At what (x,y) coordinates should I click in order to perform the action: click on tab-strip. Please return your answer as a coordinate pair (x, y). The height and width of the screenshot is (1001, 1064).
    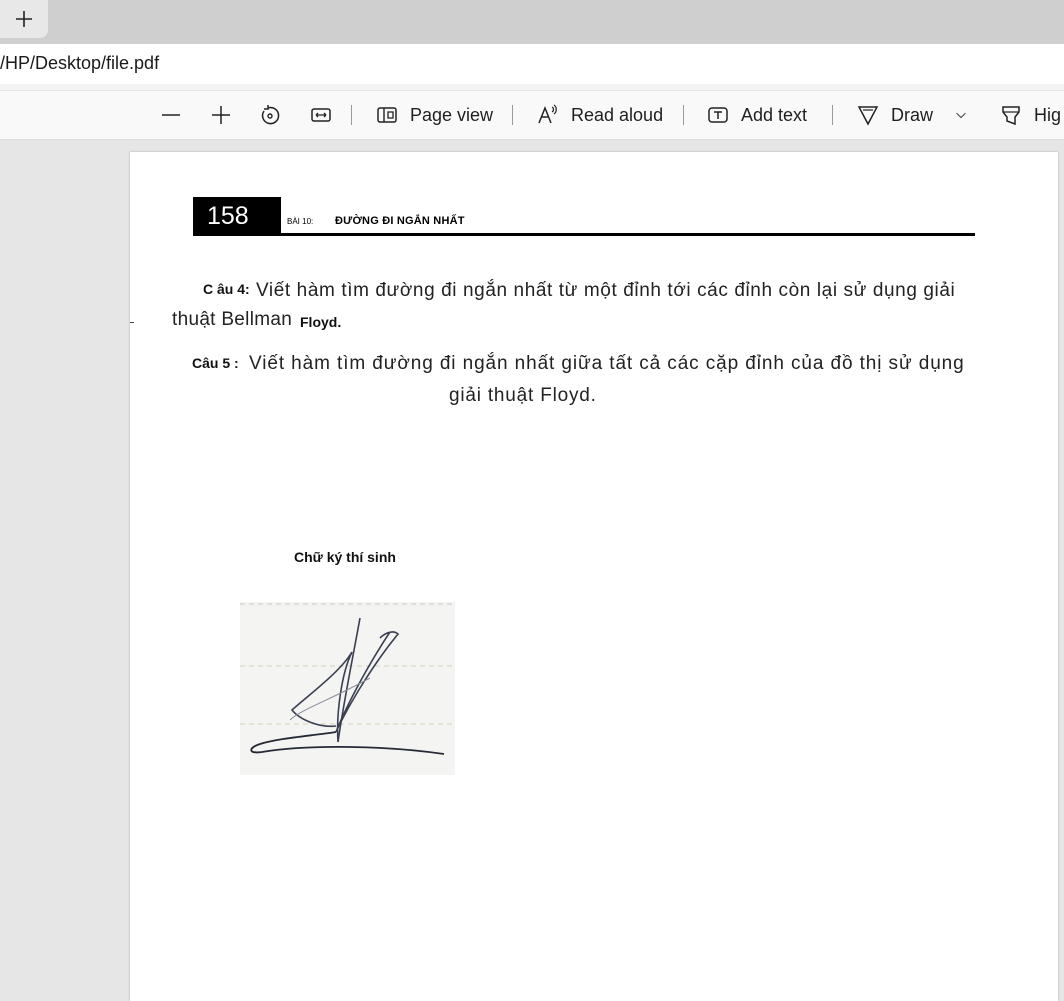
    Looking at the image, I should click on (532, 22).